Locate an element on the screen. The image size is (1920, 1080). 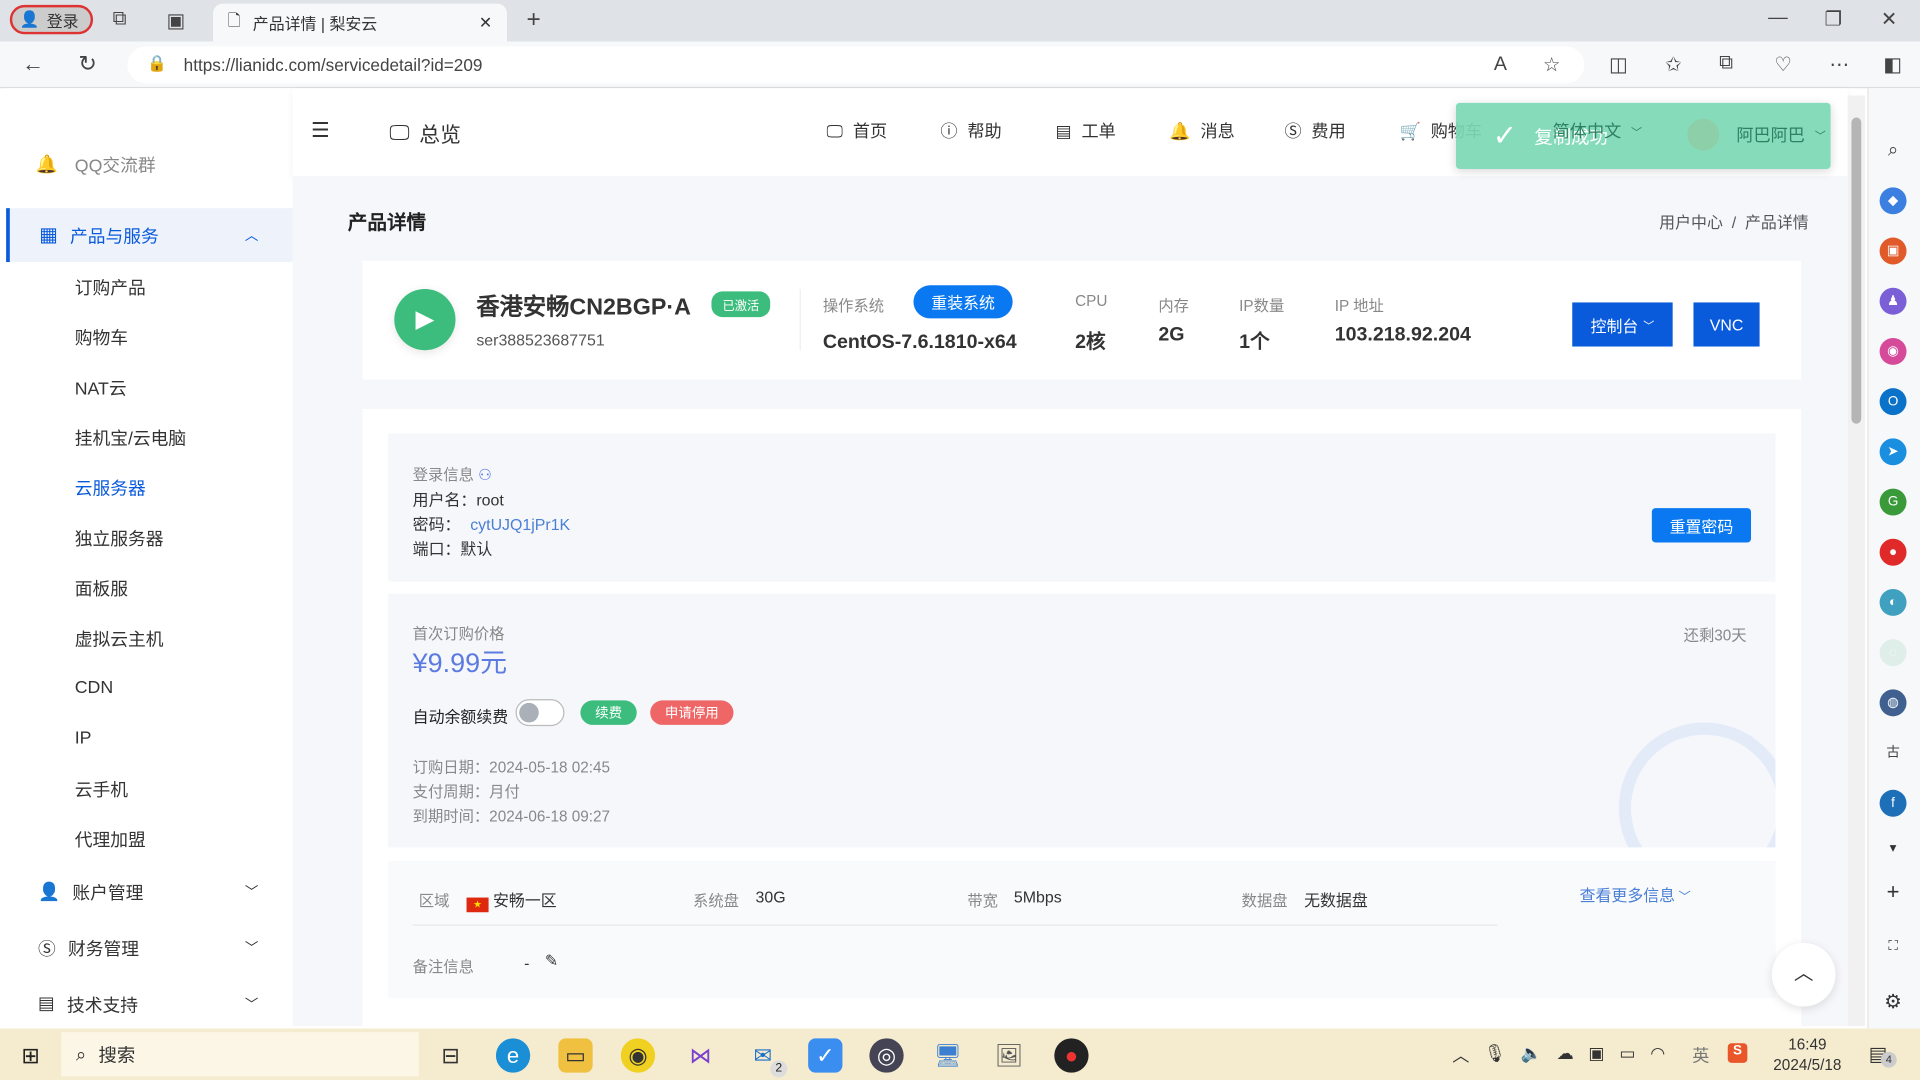
sidebar-section-account: 👤 账户管理 ﹀ is located at coordinates (149, 891).